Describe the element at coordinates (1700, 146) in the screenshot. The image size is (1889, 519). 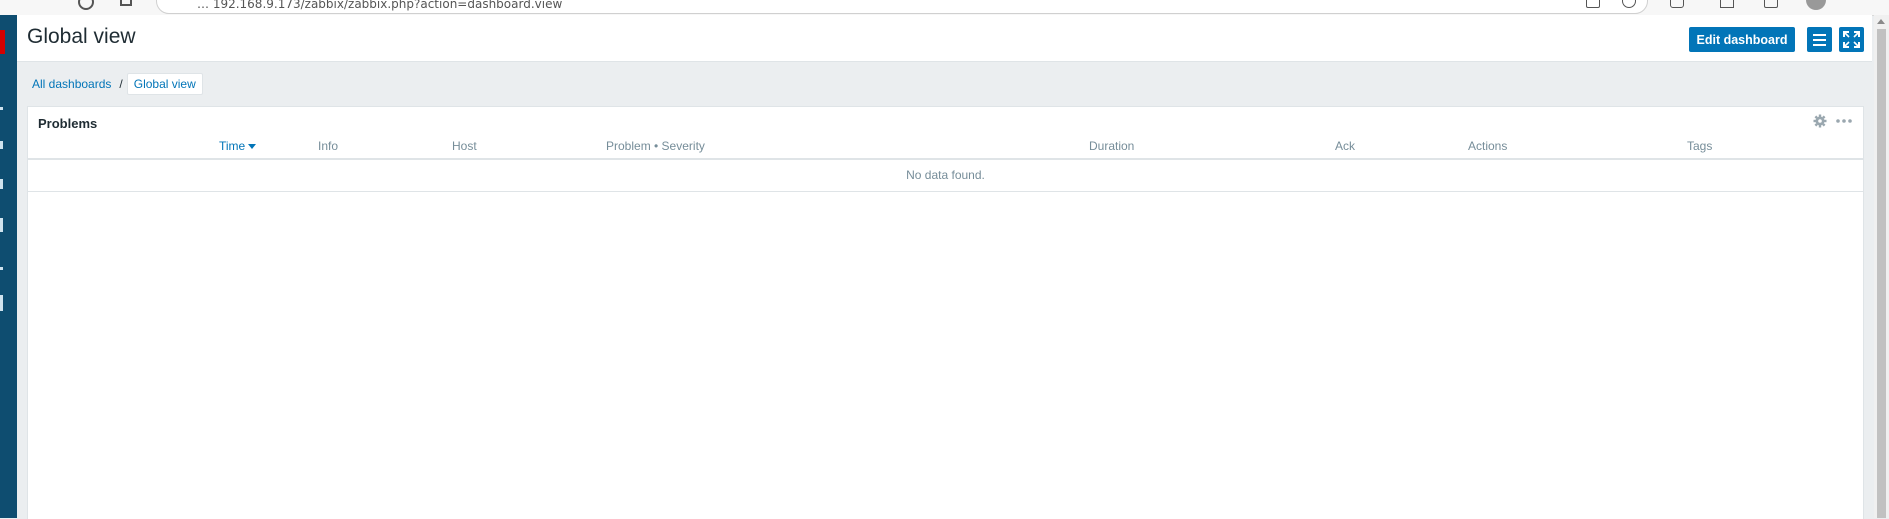
I see `column-header-tags: Tags` at that location.